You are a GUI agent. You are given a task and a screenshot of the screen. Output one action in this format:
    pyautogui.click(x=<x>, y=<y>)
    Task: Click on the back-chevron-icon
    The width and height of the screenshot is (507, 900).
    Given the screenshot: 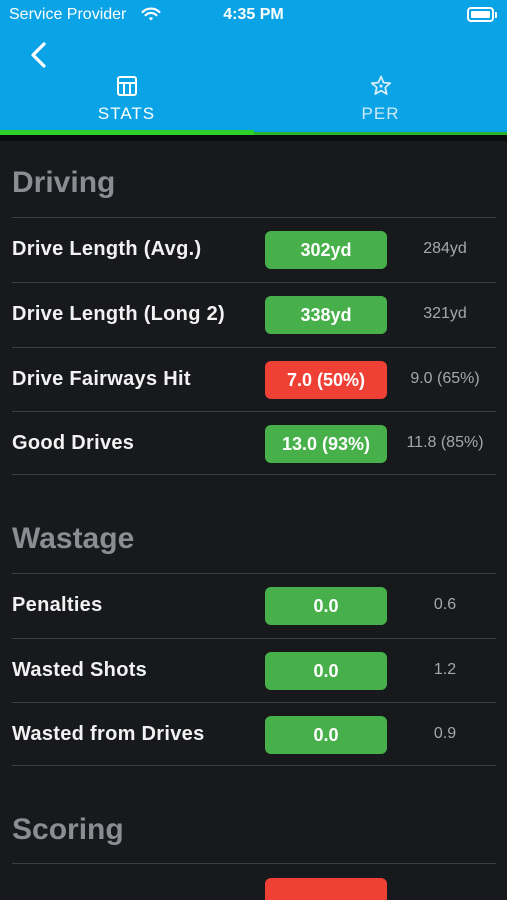 What is the action you would take?
    pyautogui.click(x=38, y=55)
    